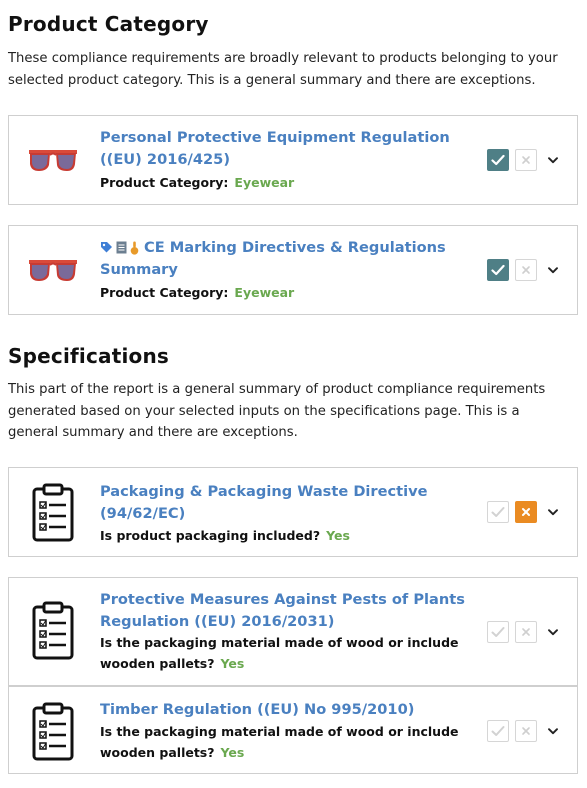  I want to click on requirement-title-link: Timber Regulation ((EU) No 995/2010), so click(285, 710).